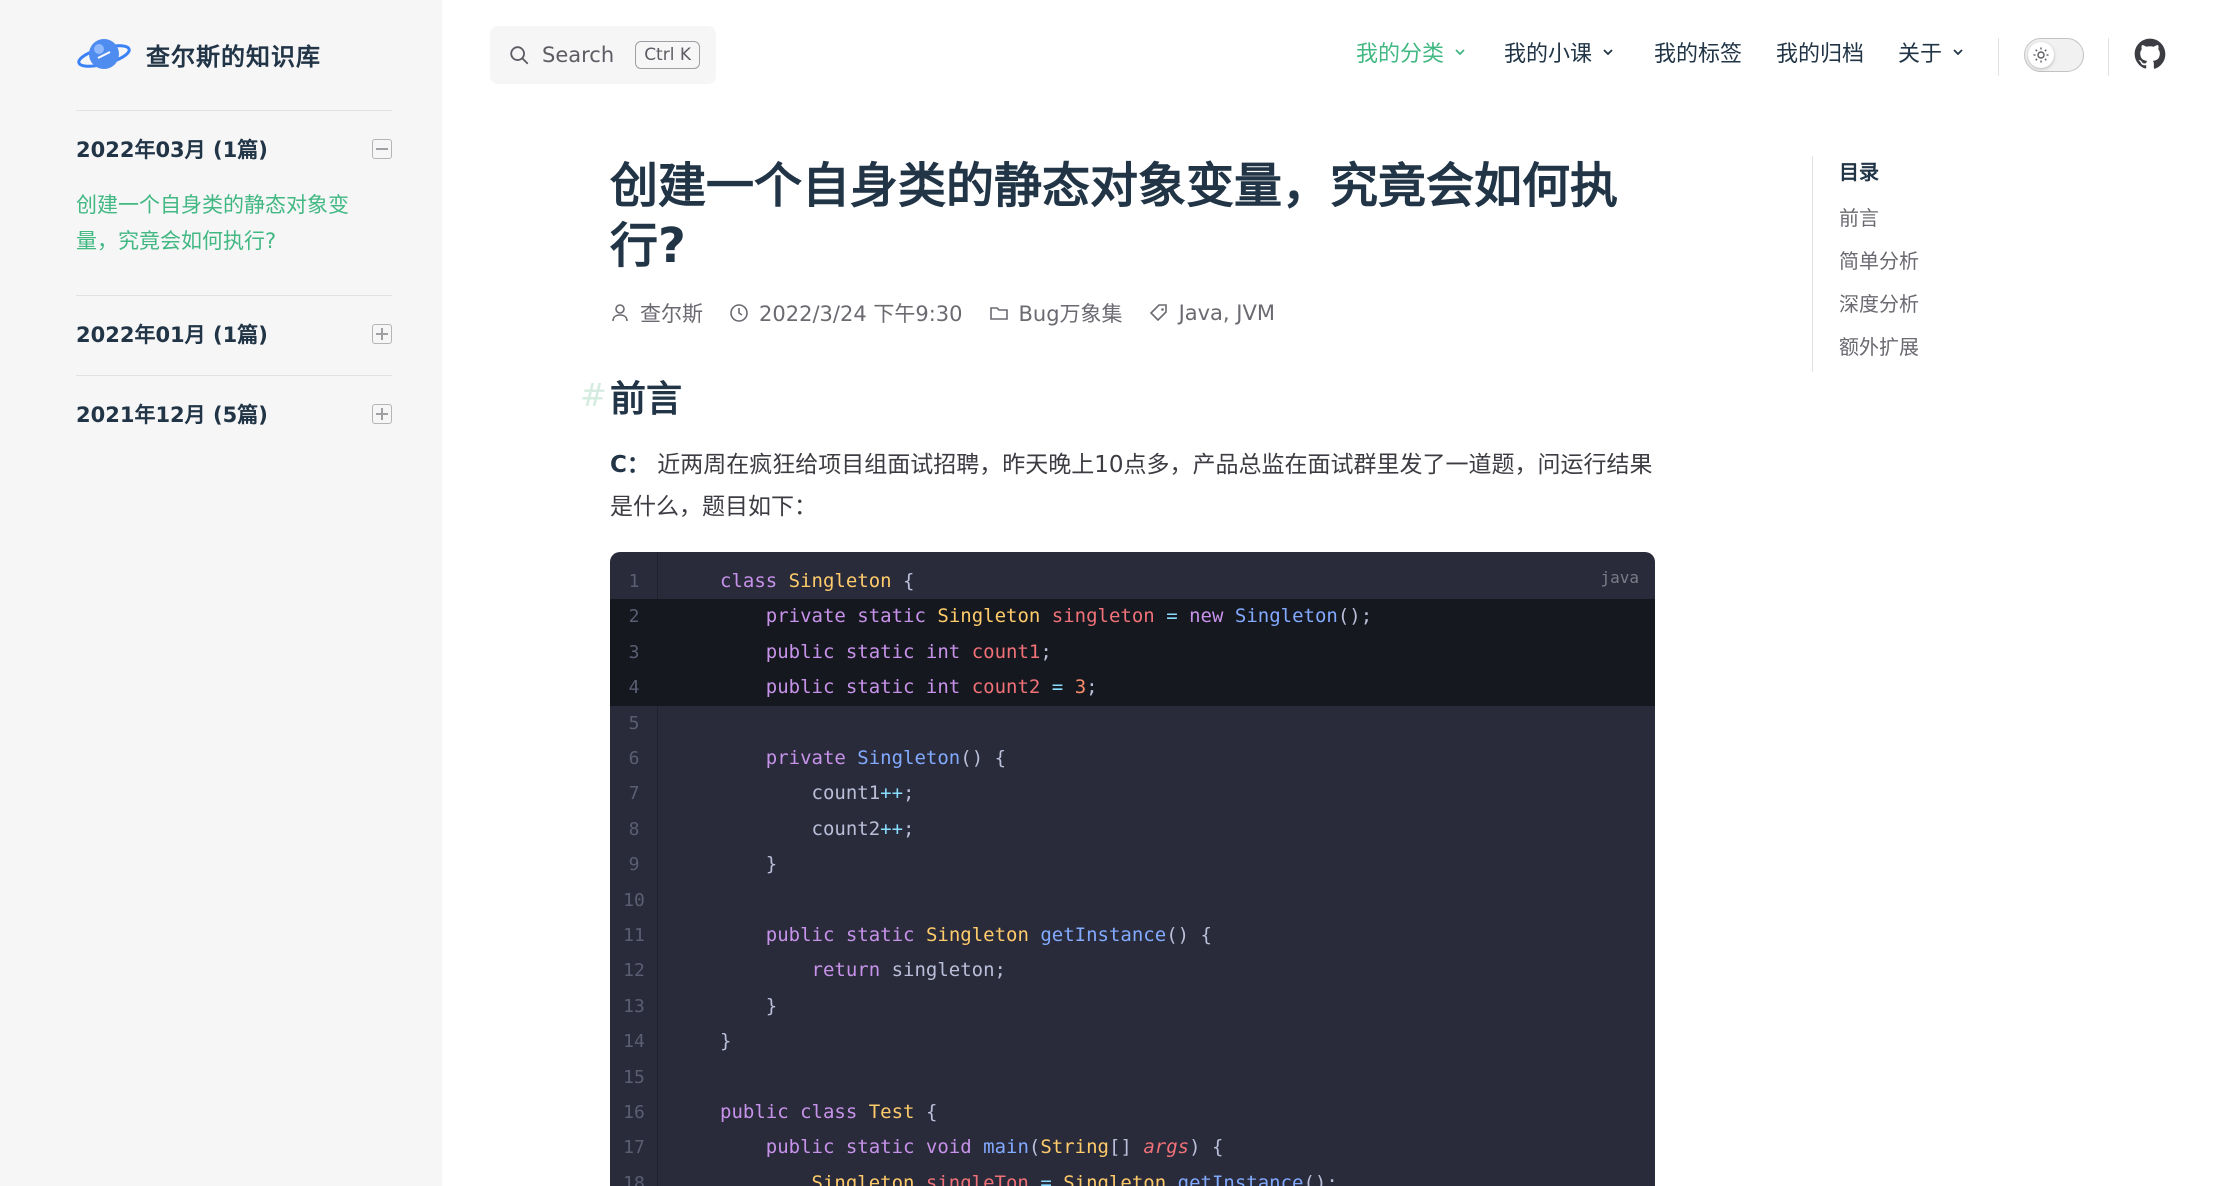  I want to click on planet-logo-icon, so click(104, 54).